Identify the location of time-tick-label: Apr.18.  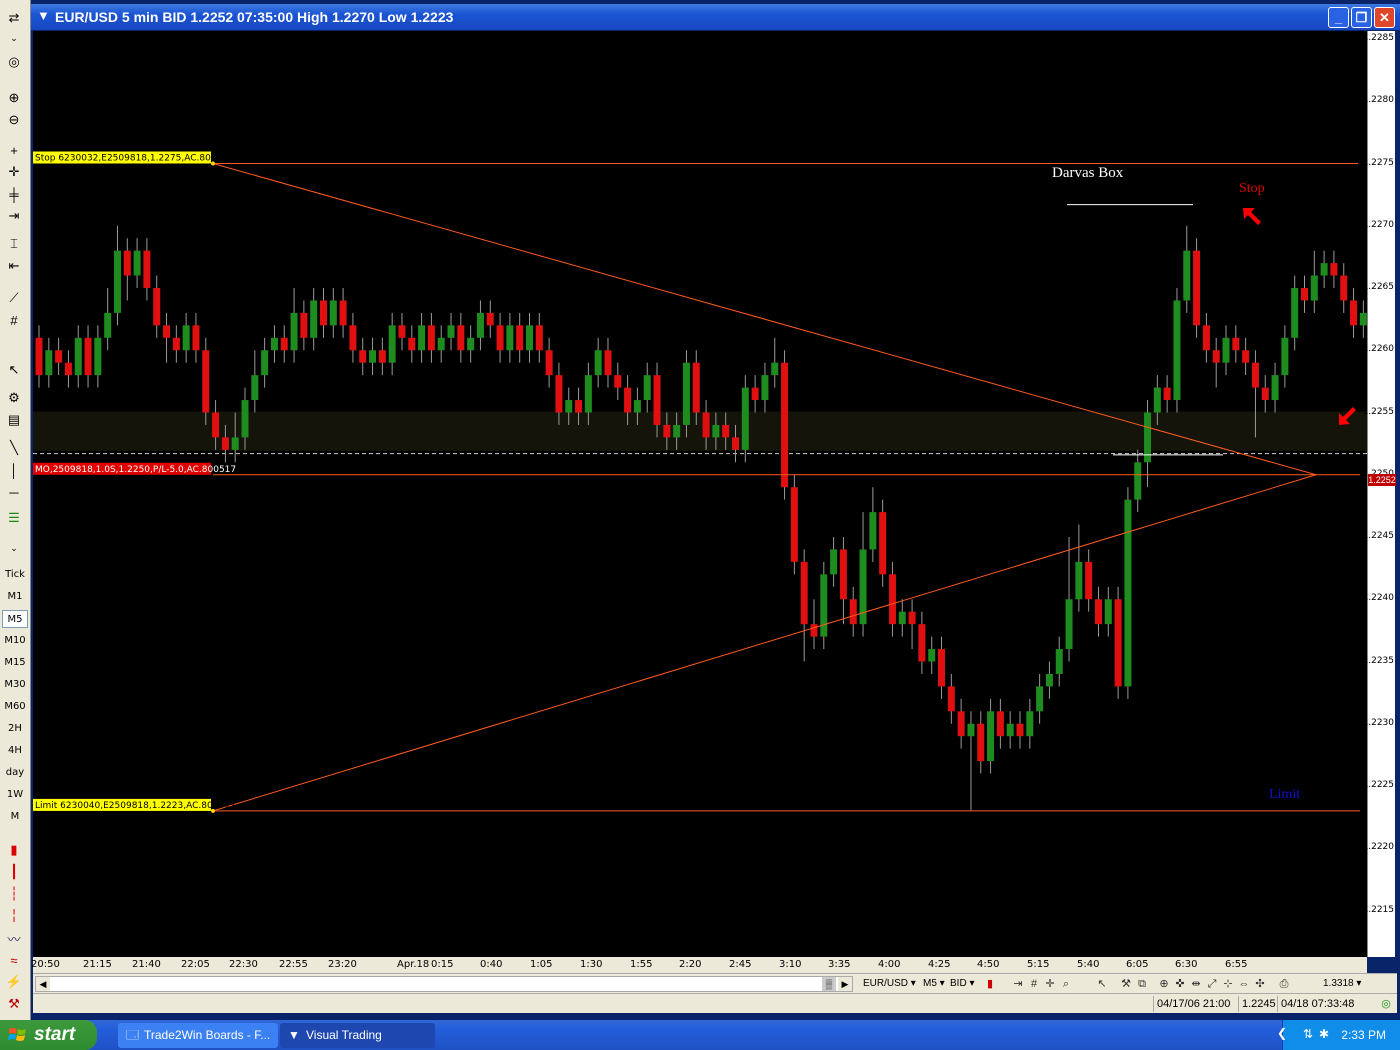
(413, 964).